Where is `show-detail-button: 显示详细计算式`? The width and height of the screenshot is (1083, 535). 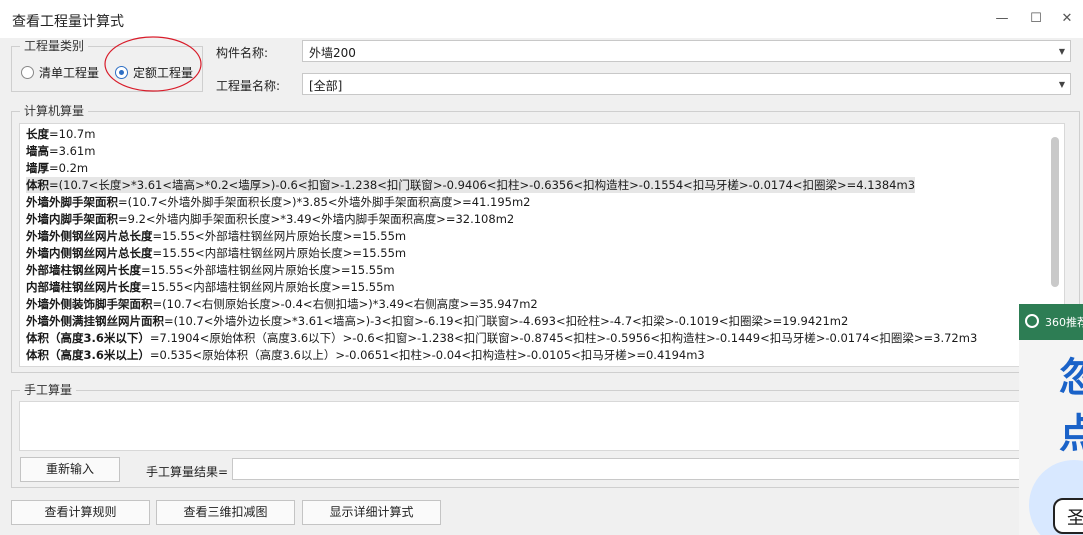
show-detail-button: 显示详细计算式 is located at coordinates (371, 512).